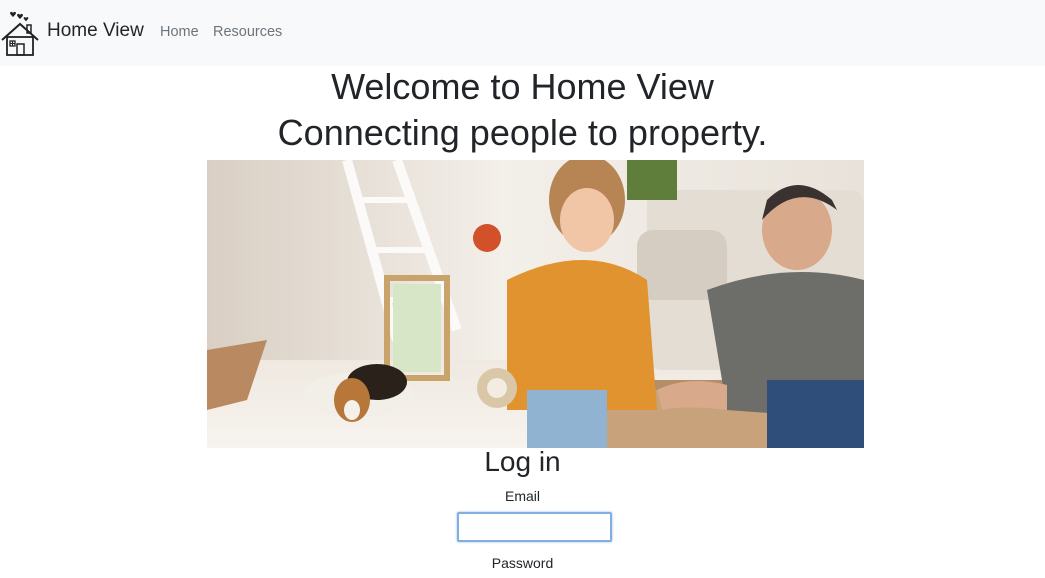 This screenshot has width=1045, height=578. What do you see at coordinates (522, 132) in the screenshot?
I see `page-subtitle: Connecting people to property.` at bounding box center [522, 132].